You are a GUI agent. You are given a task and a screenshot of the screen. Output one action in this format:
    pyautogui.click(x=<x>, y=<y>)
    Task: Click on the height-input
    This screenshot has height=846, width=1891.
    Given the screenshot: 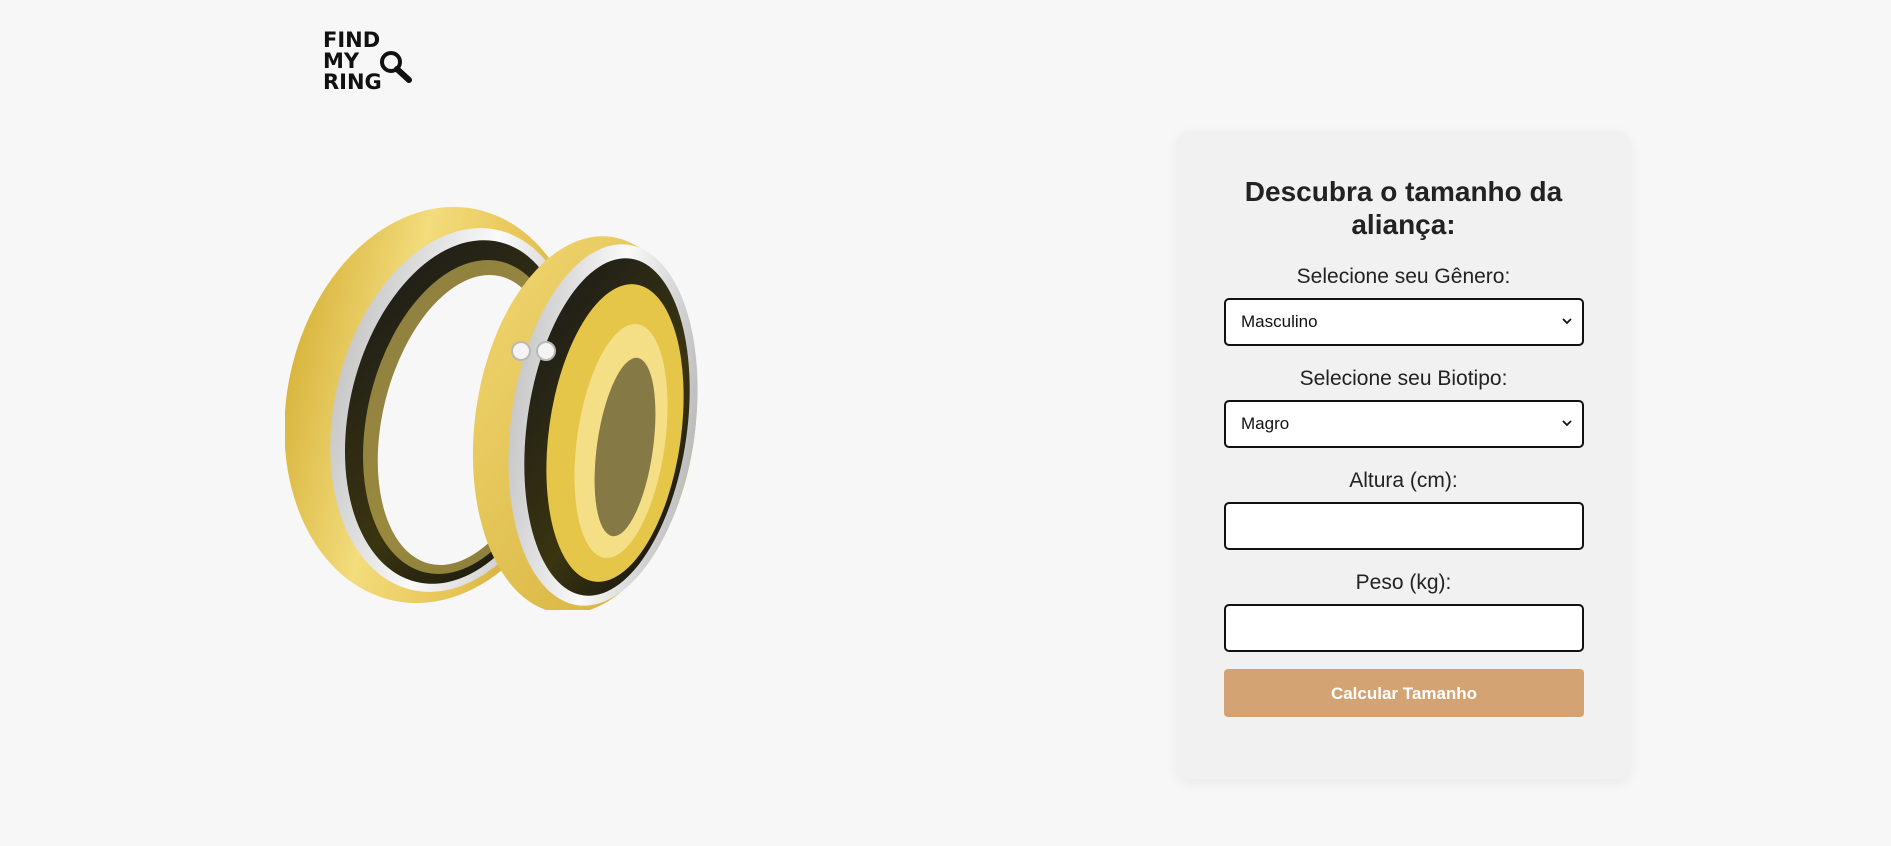 What is the action you would take?
    pyautogui.click(x=1404, y=526)
    